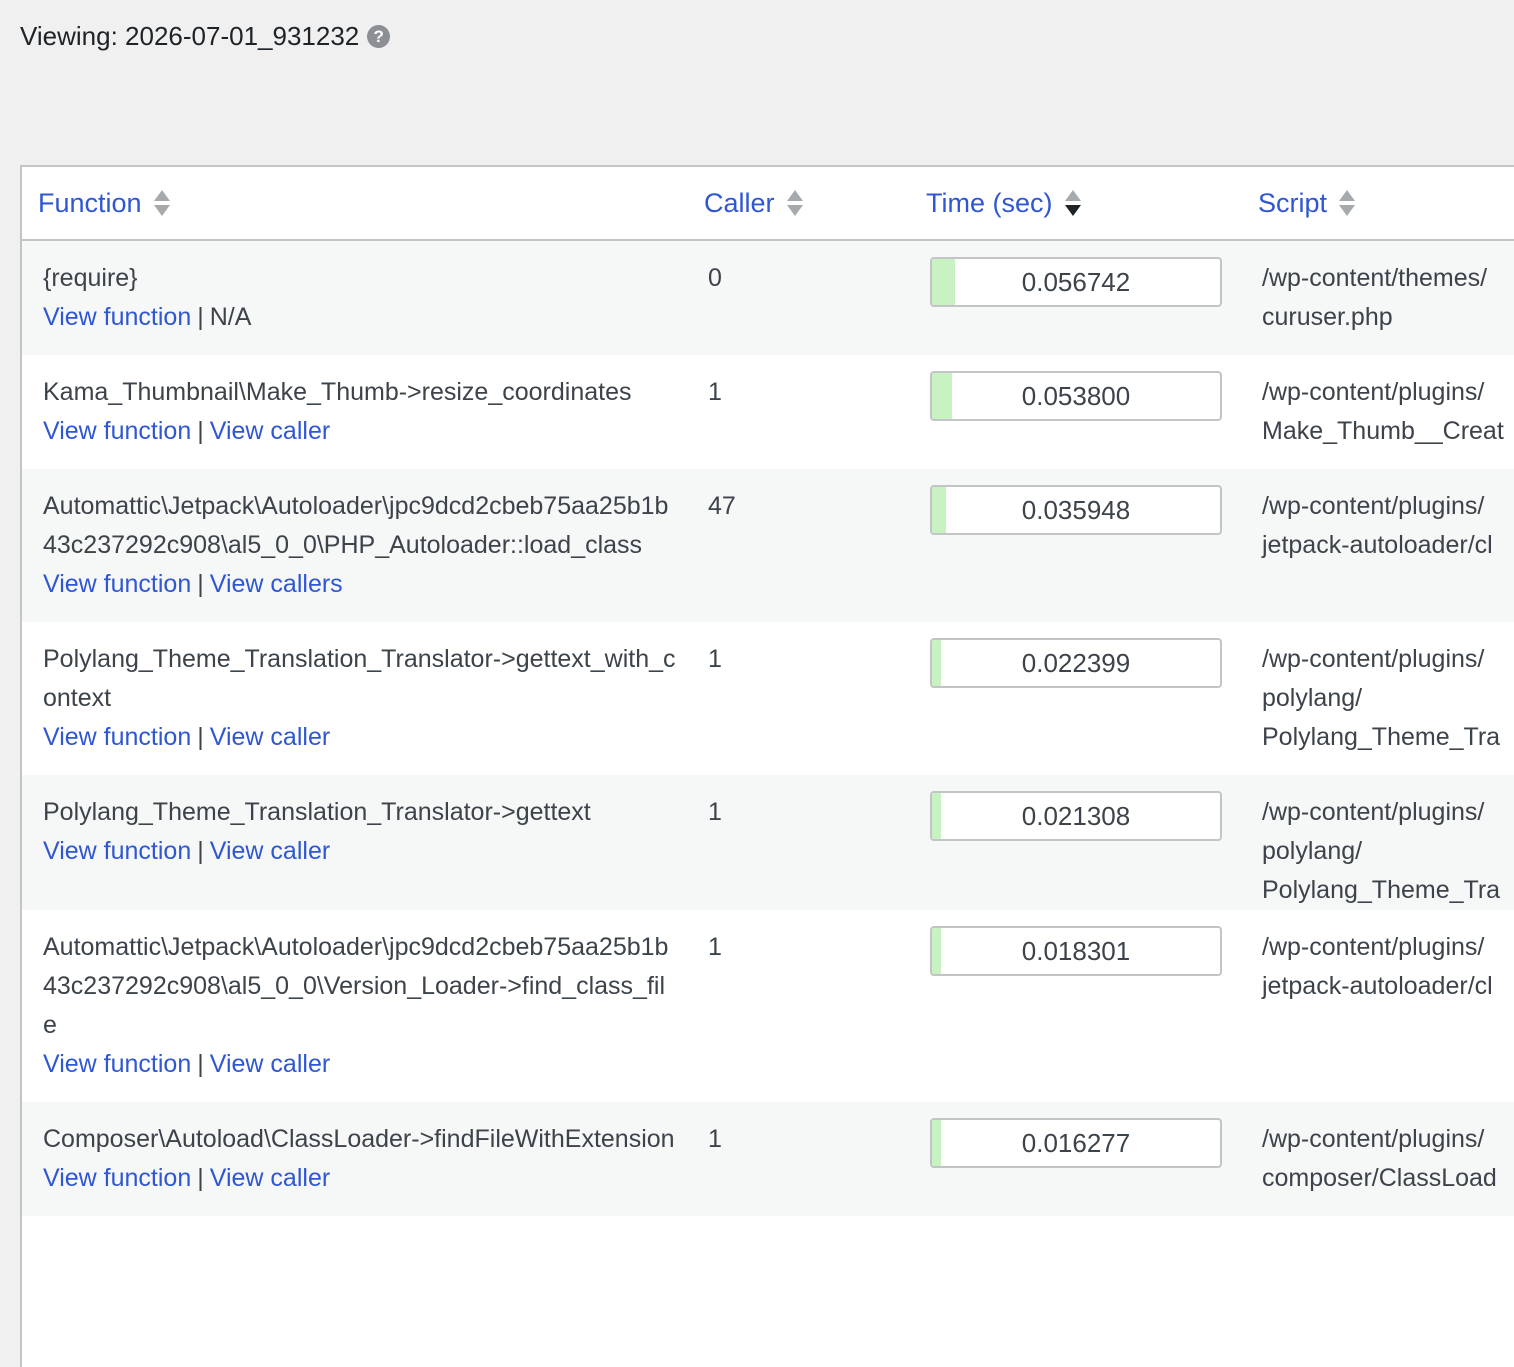 The image size is (1514, 1367). Describe the element at coordinates (1292, 203) in the screenshot. I see `column-header-script-label: Script` at that location.